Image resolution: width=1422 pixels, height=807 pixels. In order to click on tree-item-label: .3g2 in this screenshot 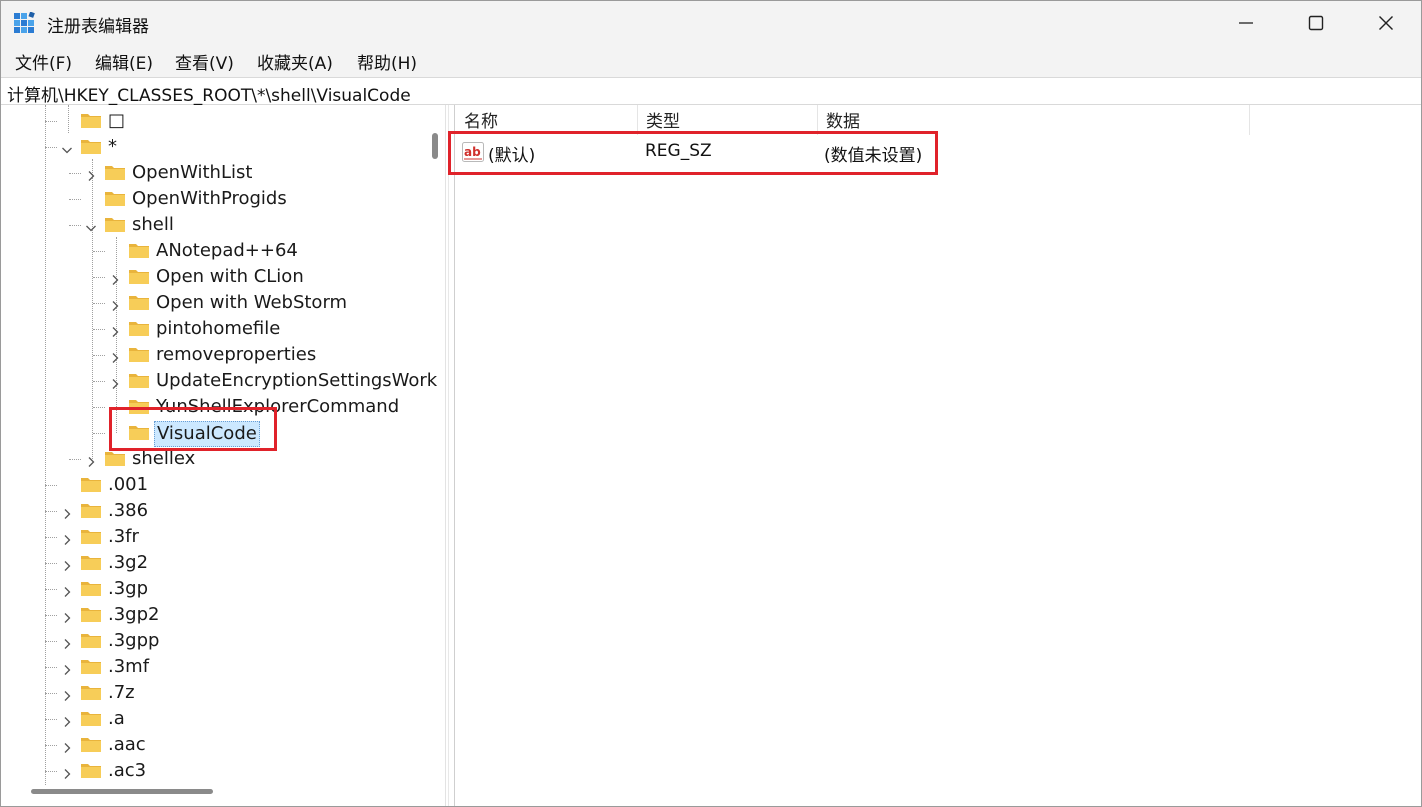, I will do `click(128, 562)`.